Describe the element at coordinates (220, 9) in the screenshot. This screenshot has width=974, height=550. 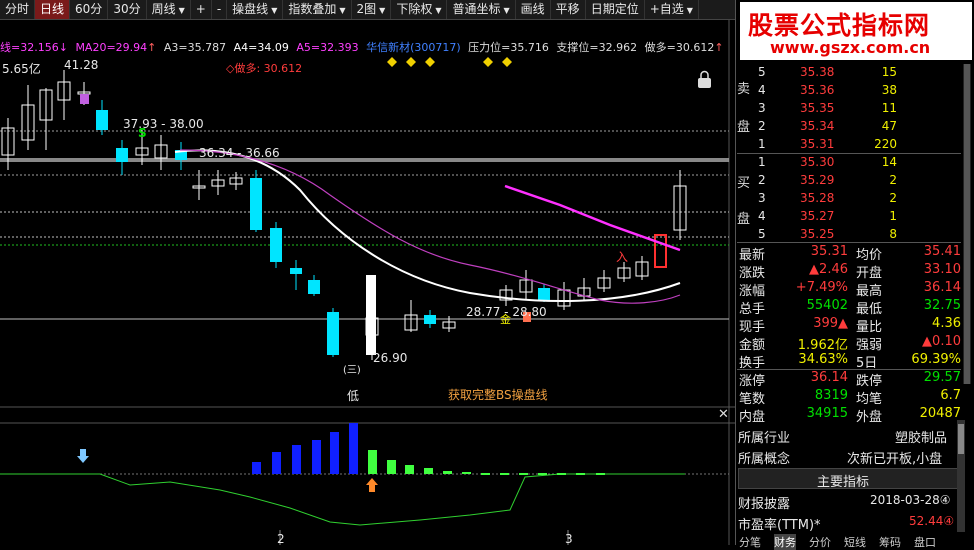
I see `zoom-out-button: -` at that location.